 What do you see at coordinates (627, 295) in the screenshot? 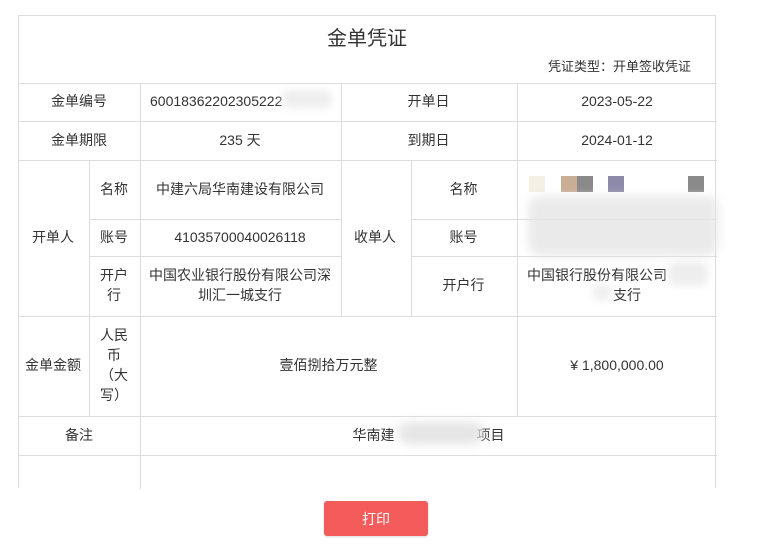
I see `receiver-bank-line2: 支行` at bounding box center [627, 295].